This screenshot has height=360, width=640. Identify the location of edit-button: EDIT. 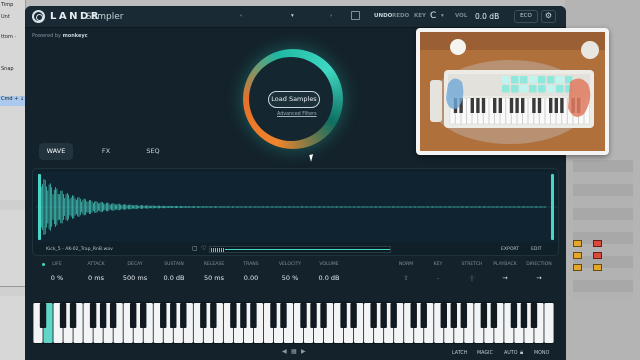
(536, 249).